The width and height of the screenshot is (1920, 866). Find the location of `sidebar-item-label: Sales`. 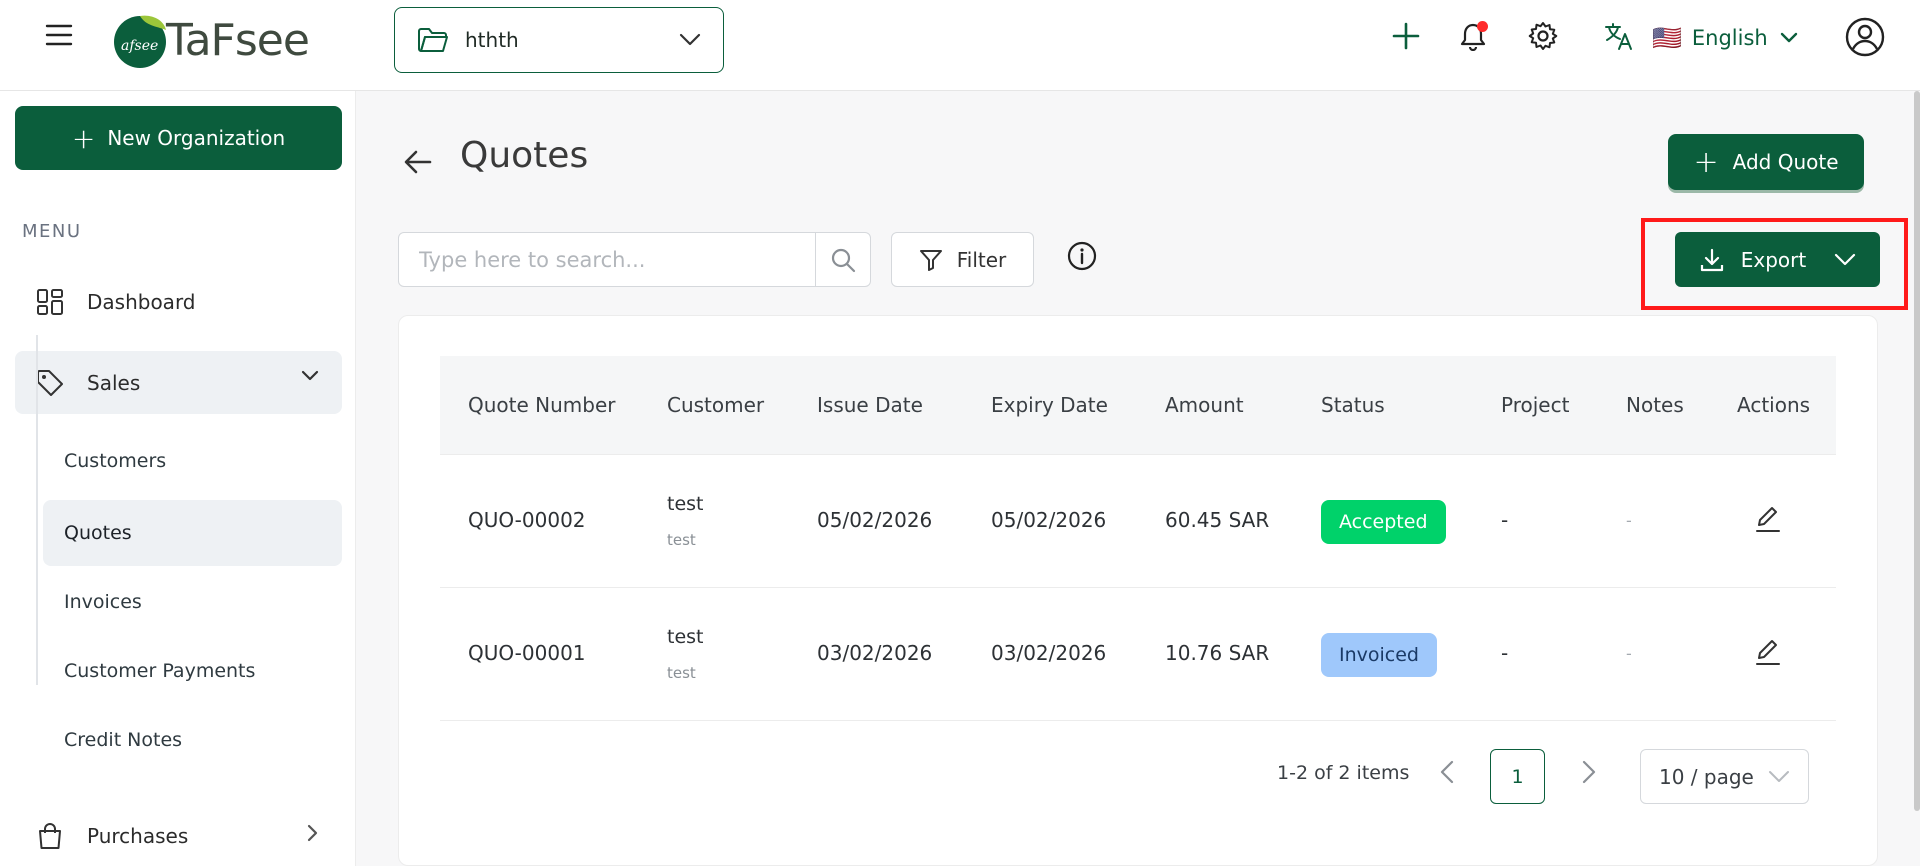

sidebar-item-label: Sales is located at coordinates (114, 382).